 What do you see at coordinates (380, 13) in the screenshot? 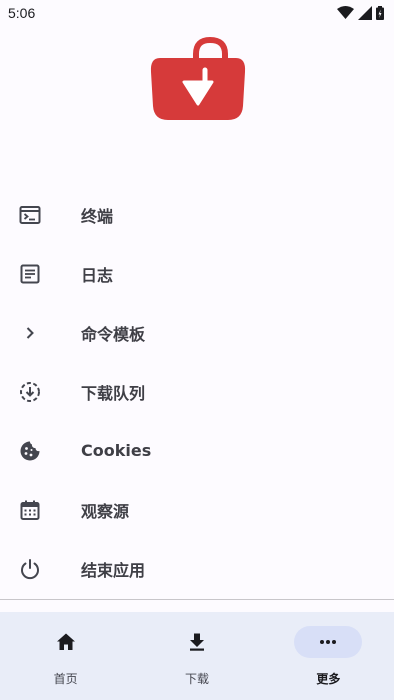
I see `battery-icon` at bounding box center [380, 13].